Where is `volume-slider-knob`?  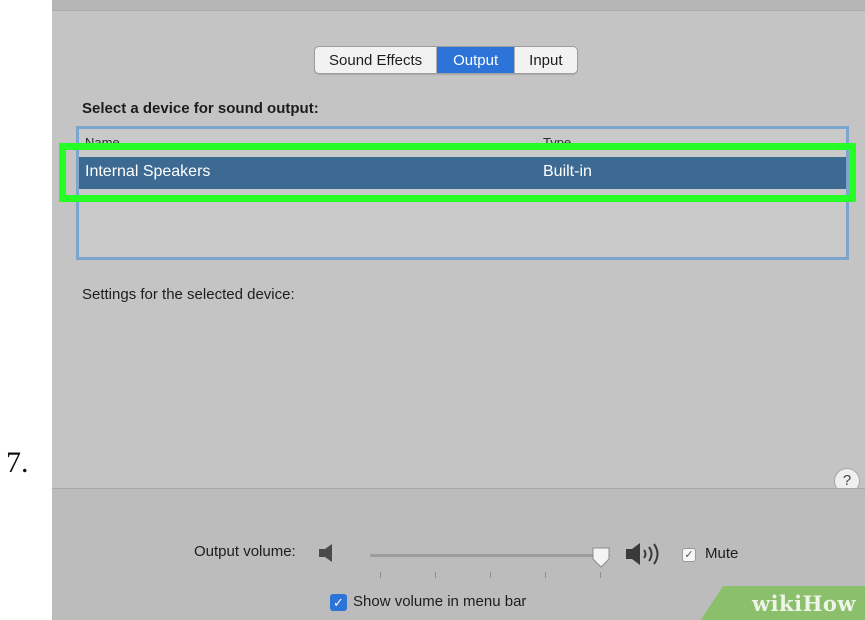
volume-slider-knob is located at coordinates (601, 557).